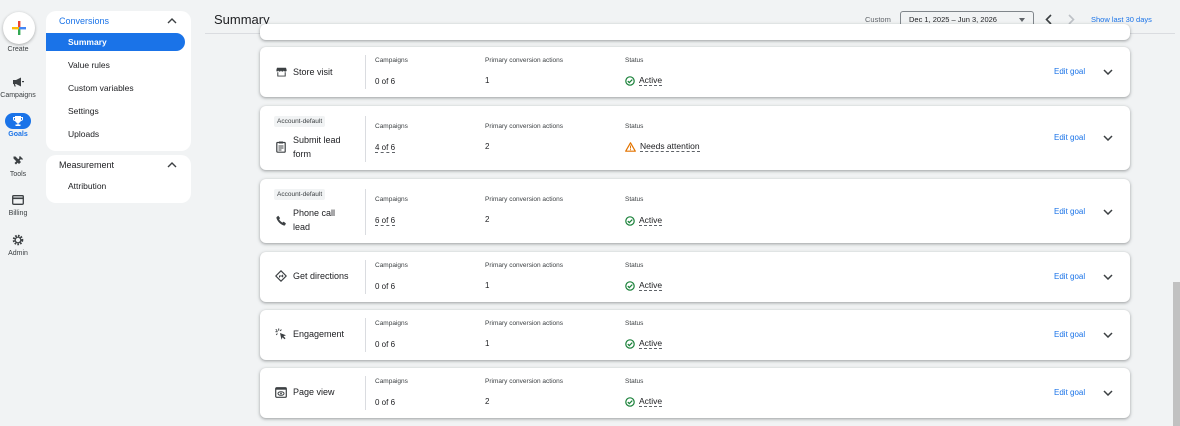 Image resolution: width=1180 pixels, height=426 pixels. Describe the element at coordinates (18, 49) in the screenshot. I see `create-label: Create` at that location.